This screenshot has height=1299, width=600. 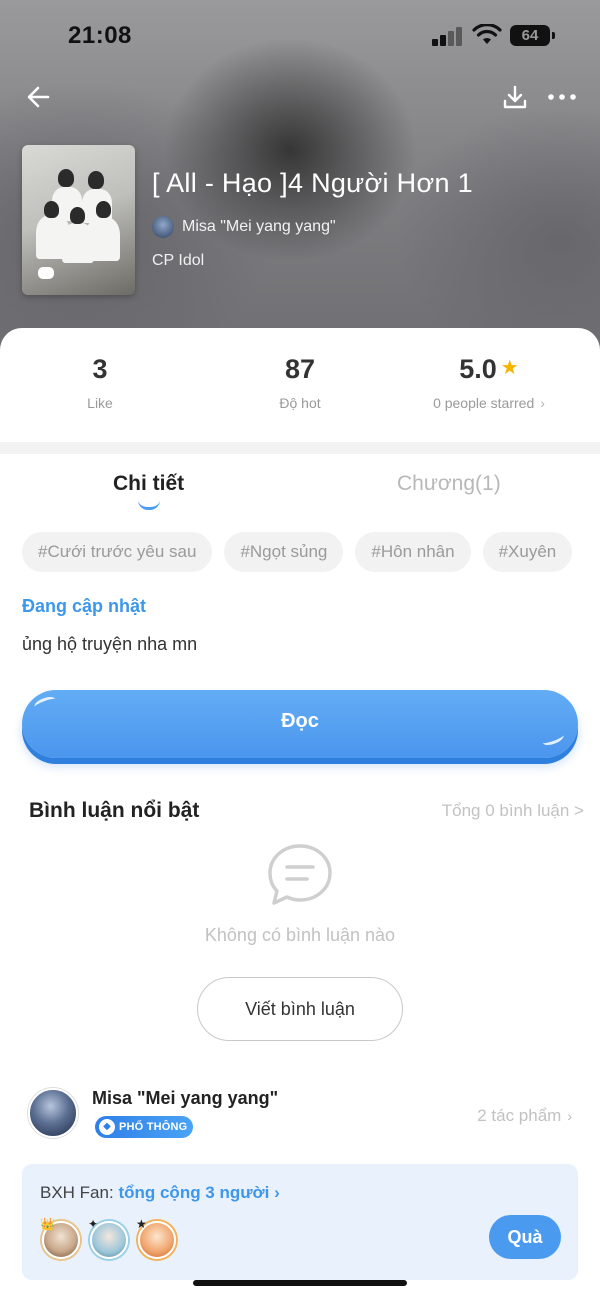 What do you see at coordinates (149, 505) in the screenshot?
I see `active-tab-indicator` at bounding box center [149, 505].